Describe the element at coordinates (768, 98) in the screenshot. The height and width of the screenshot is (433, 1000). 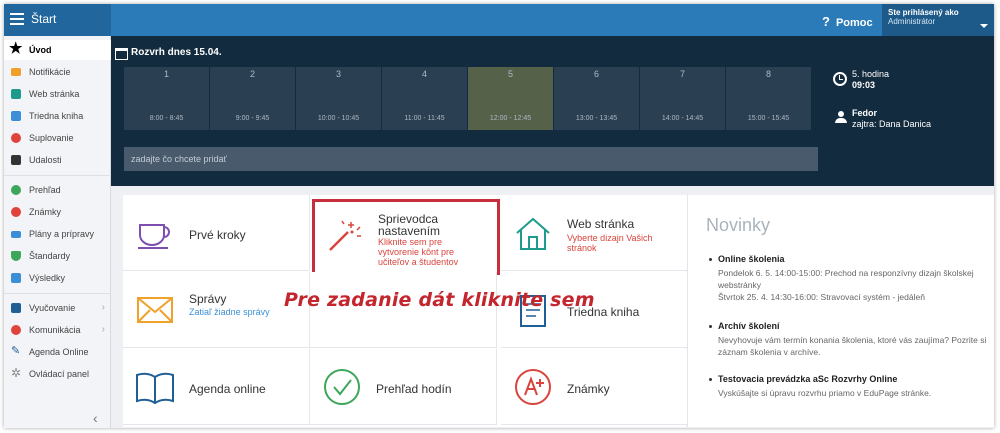
I see `period-cell: 8 15:00 - 15:45` at that location.